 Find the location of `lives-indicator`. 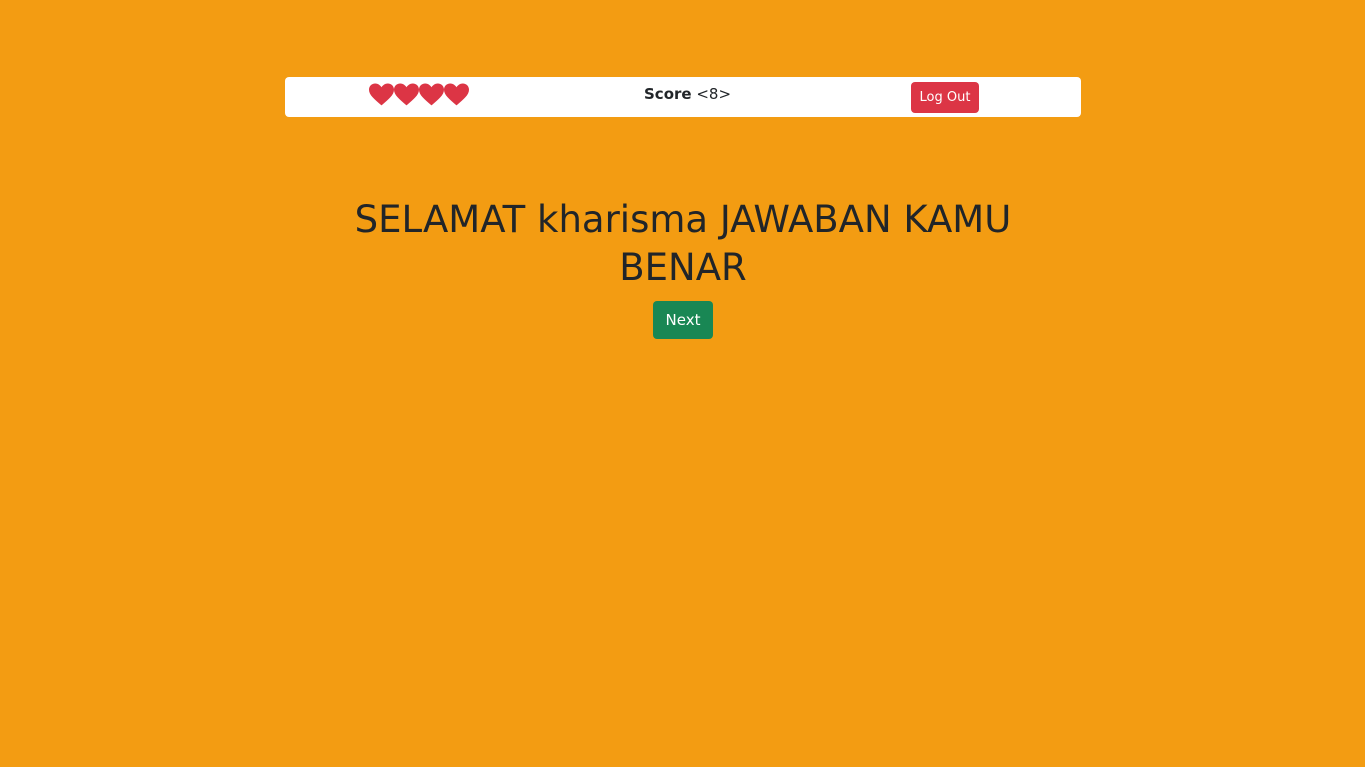

lives-indicator is located at coordinates (419, 96).